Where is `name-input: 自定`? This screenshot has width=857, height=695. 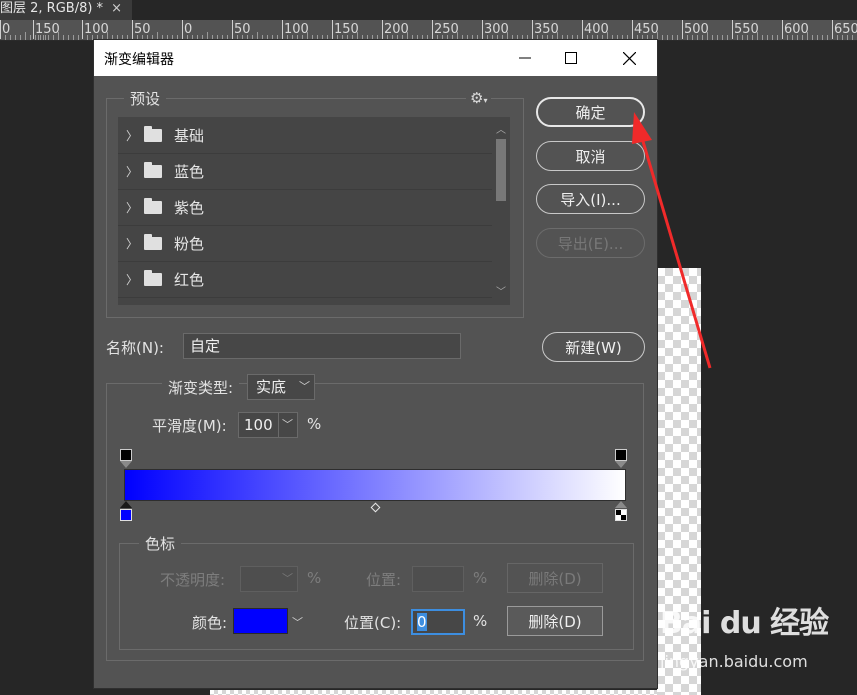
name-input: 自定 is located at coordinates (322, 346).